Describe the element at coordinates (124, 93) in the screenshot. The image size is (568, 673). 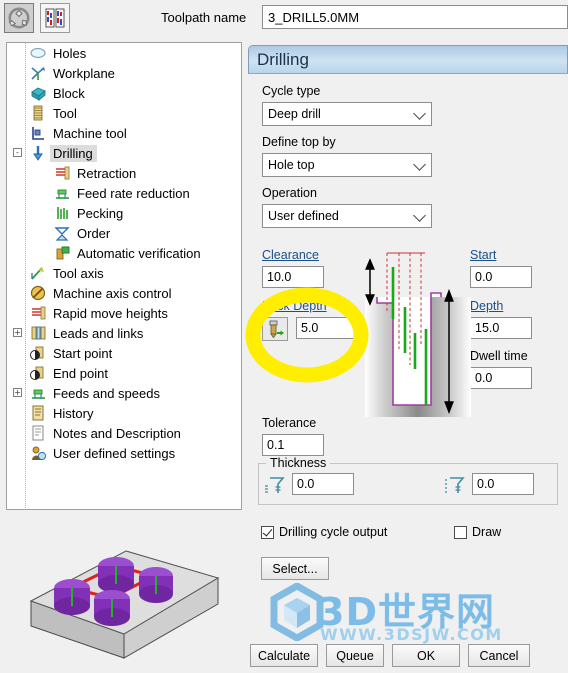
I see `tree-item-block: Block` at that location.